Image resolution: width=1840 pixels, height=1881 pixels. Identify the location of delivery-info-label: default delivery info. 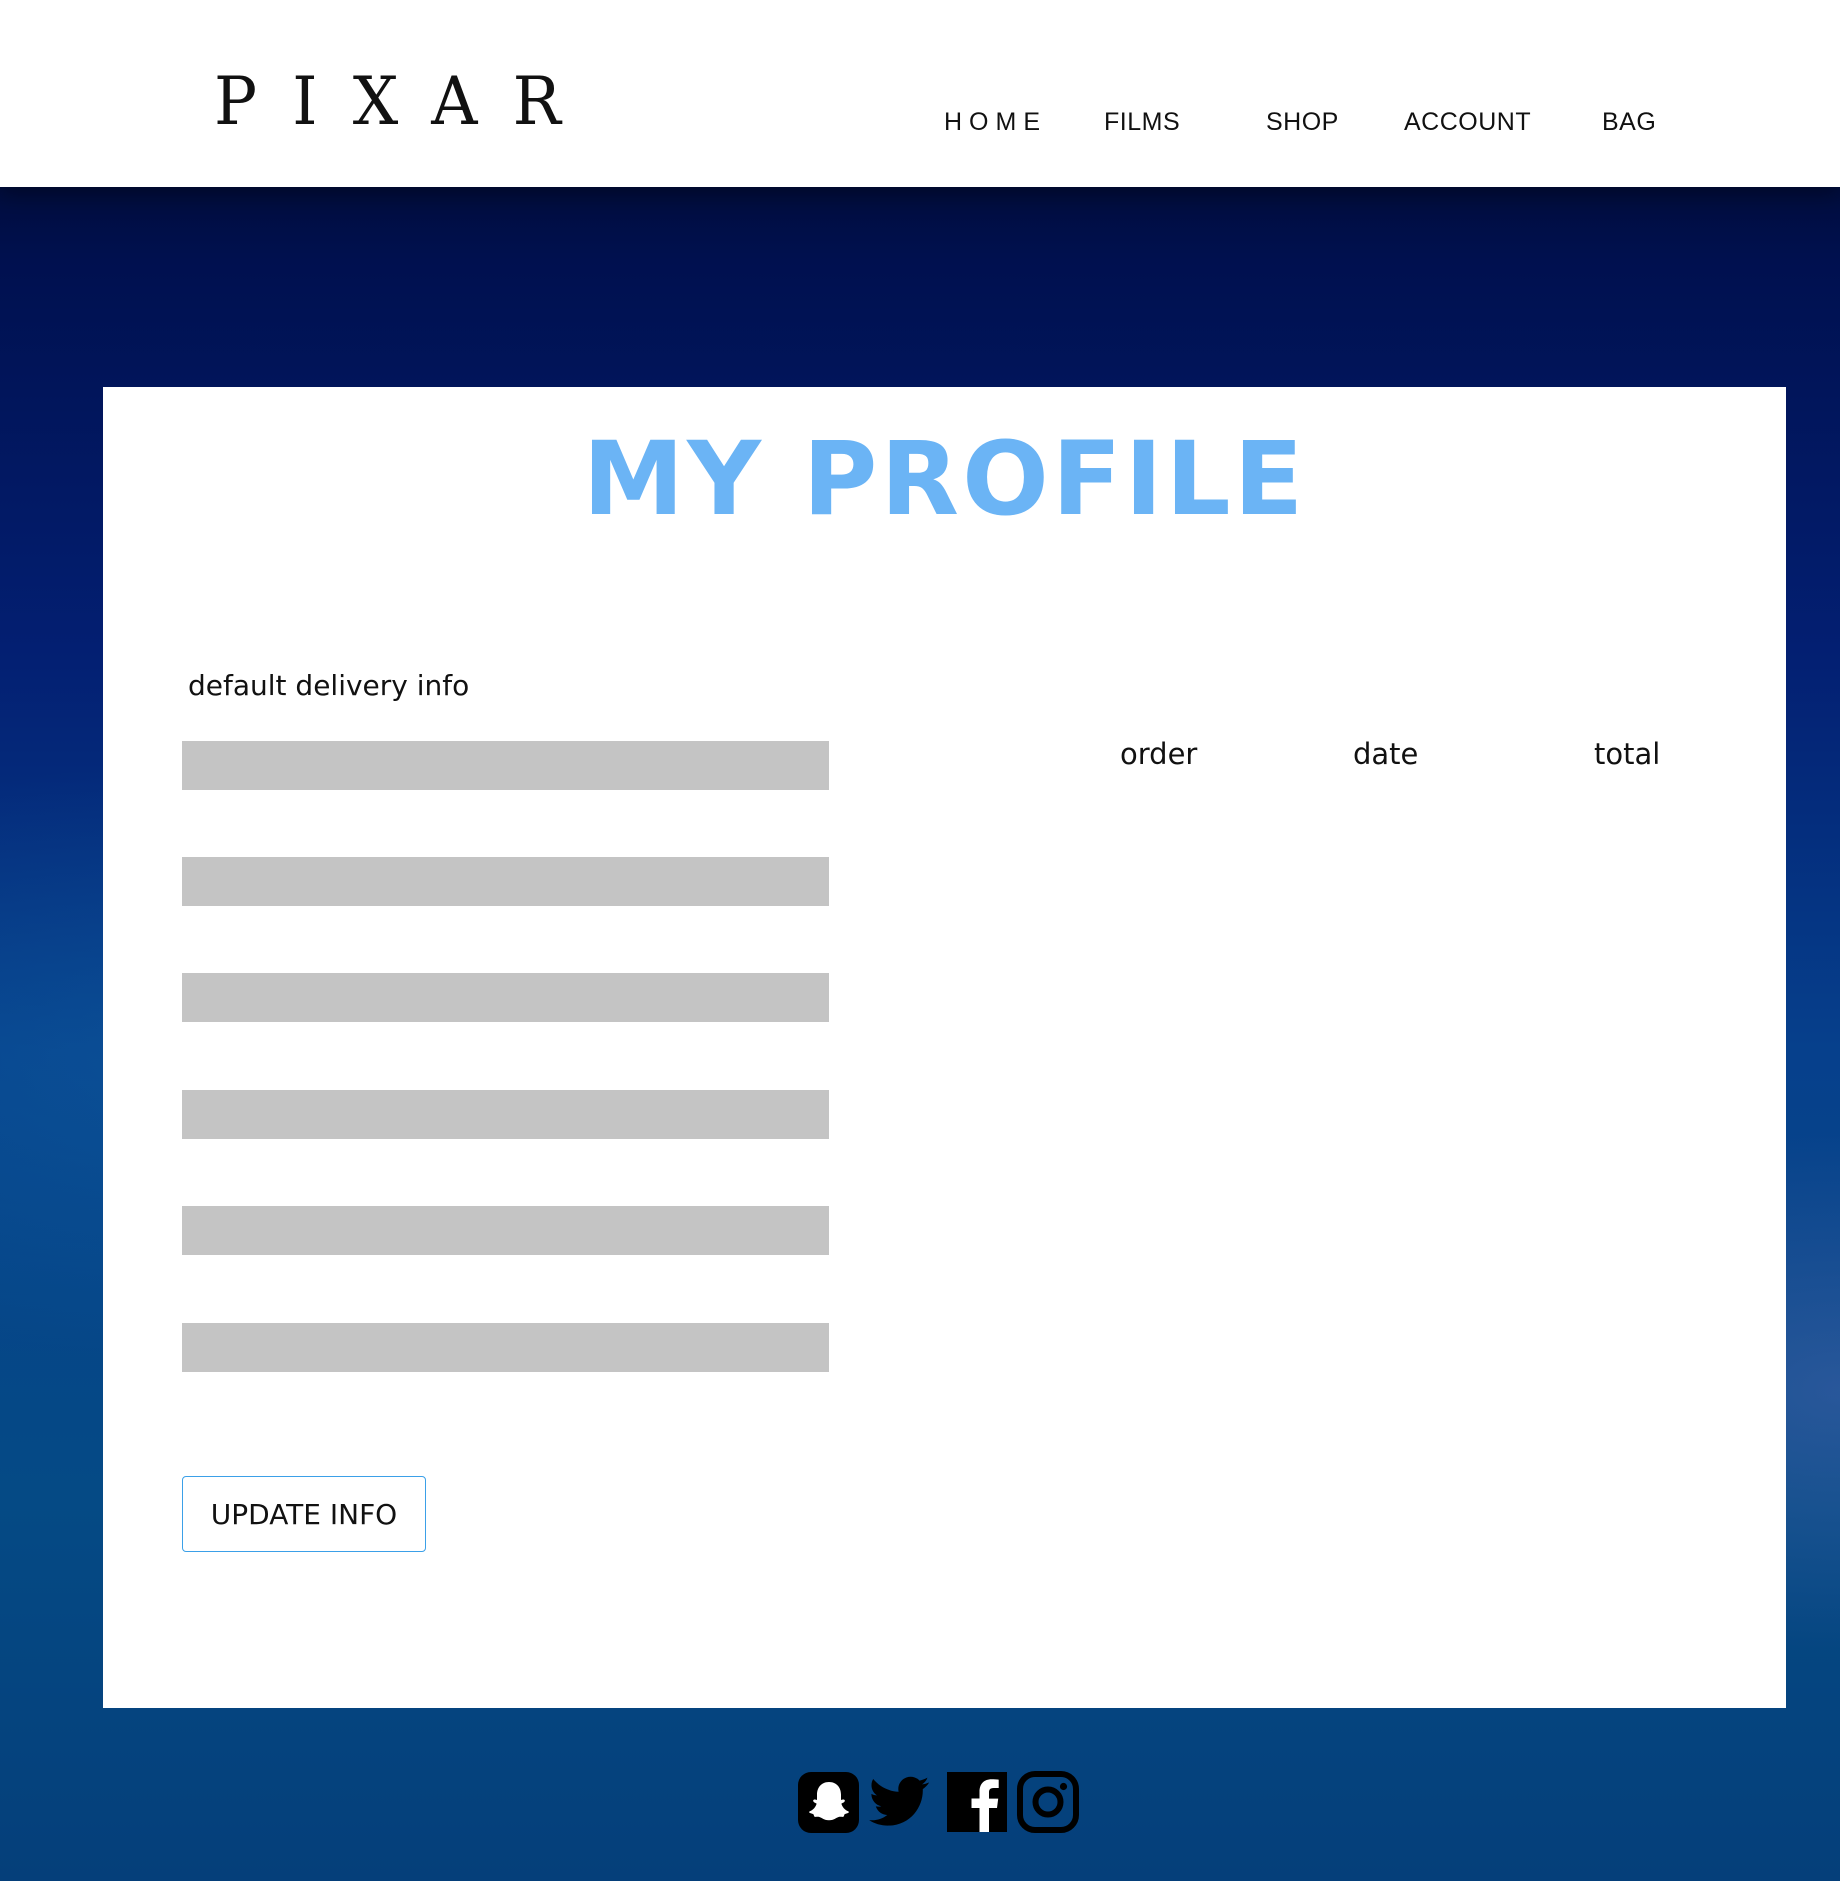
(329, 685).